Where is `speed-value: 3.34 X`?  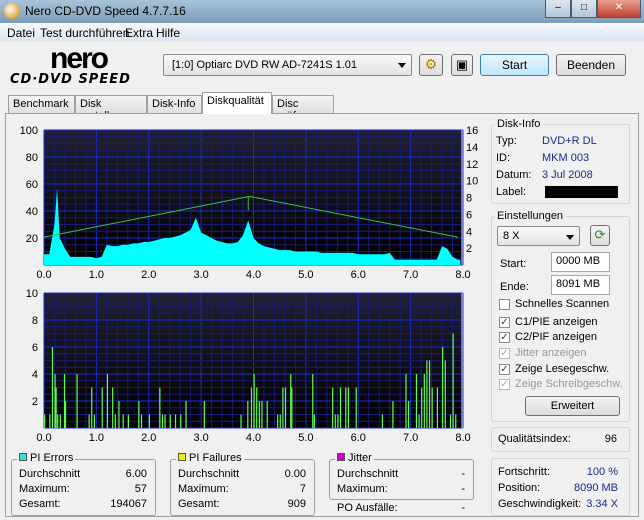 speed-value: 3.34 X is located at coordinates (602, 504).